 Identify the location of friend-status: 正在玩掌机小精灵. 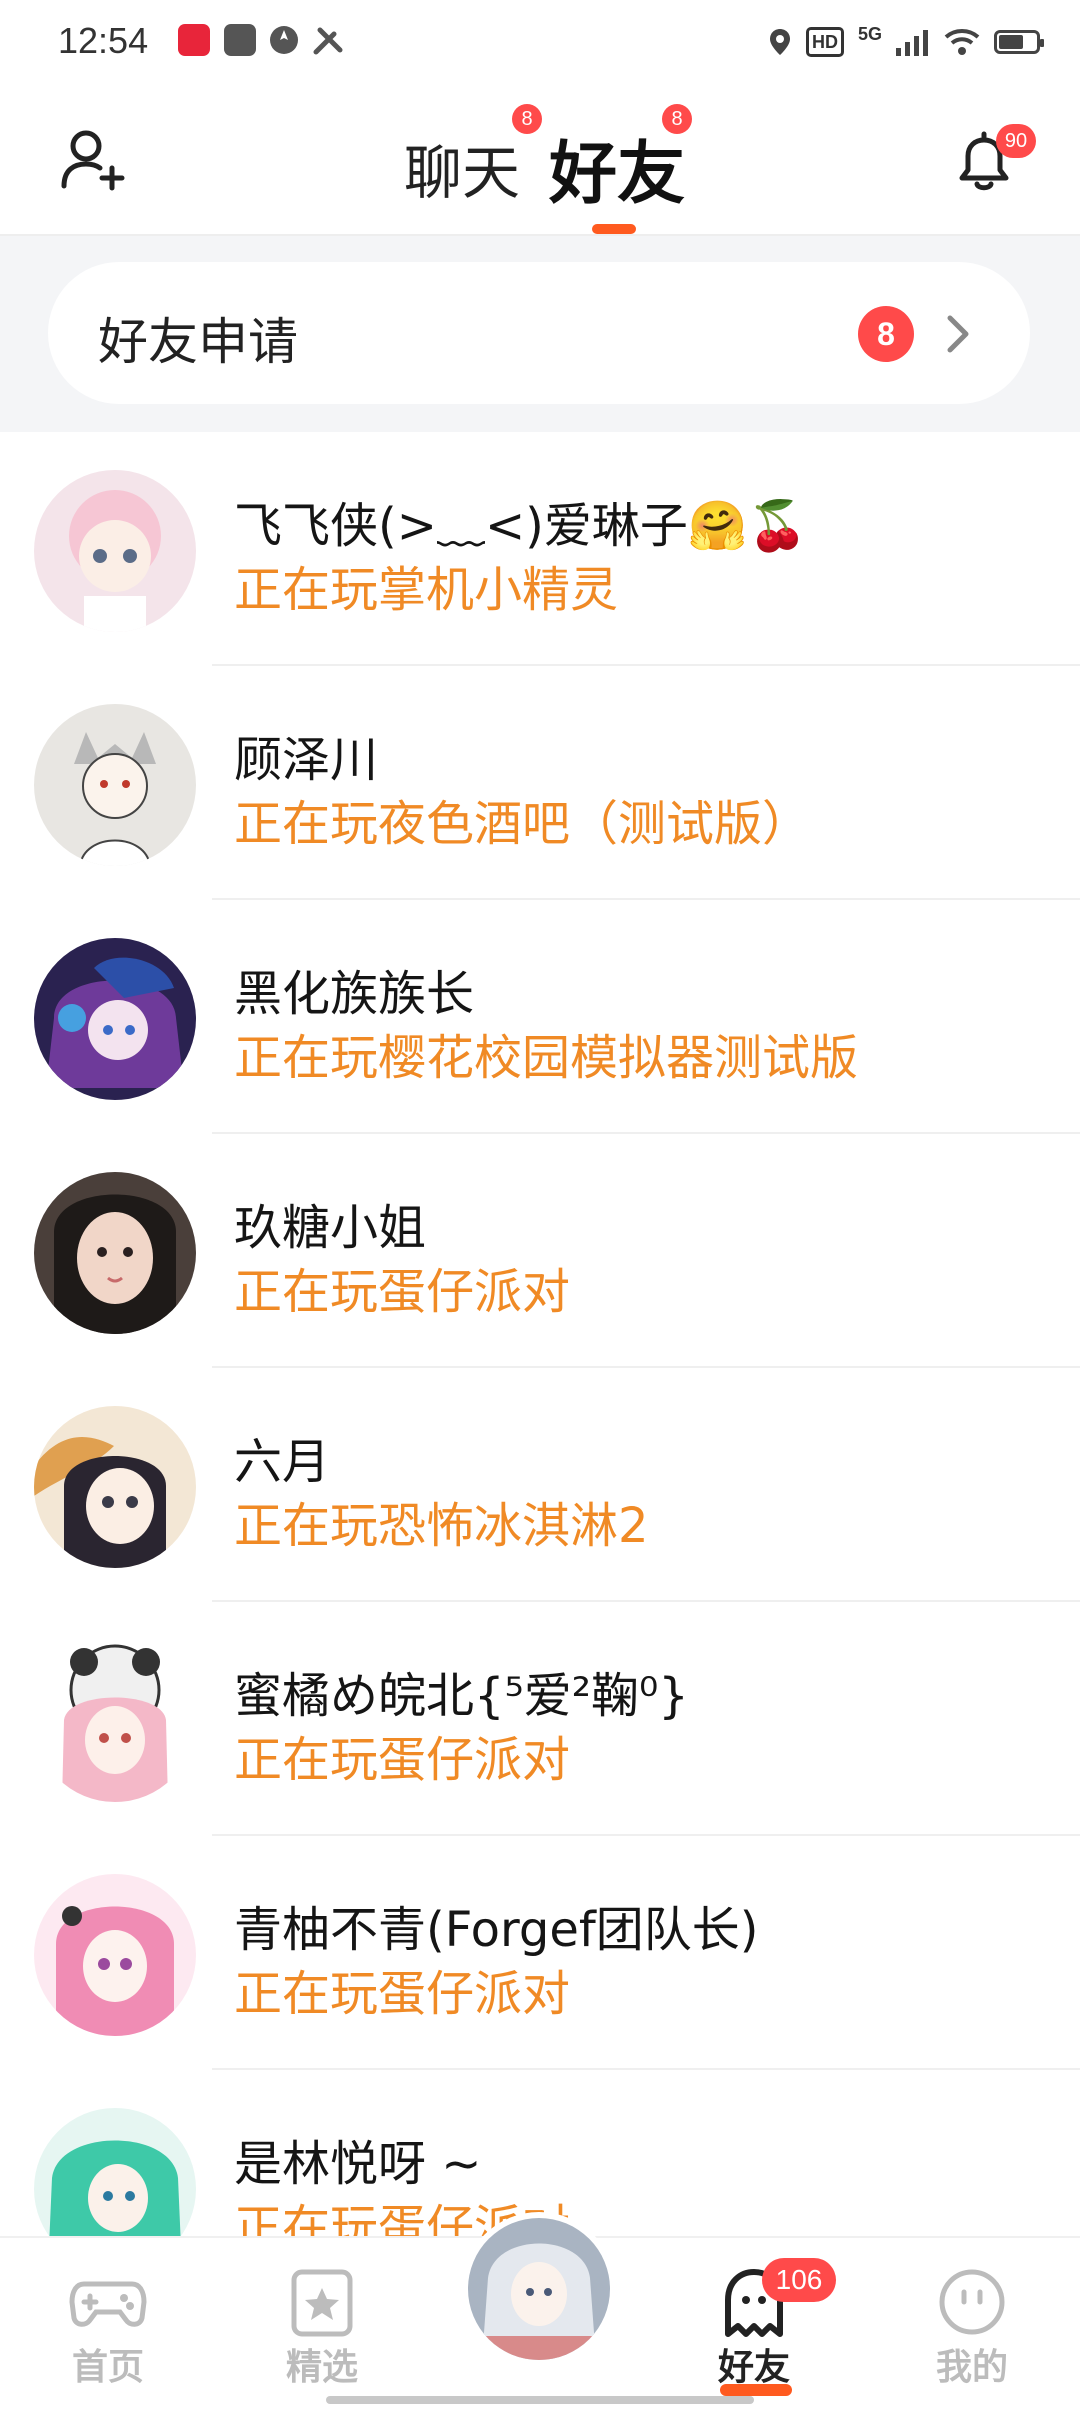
(426, 590).